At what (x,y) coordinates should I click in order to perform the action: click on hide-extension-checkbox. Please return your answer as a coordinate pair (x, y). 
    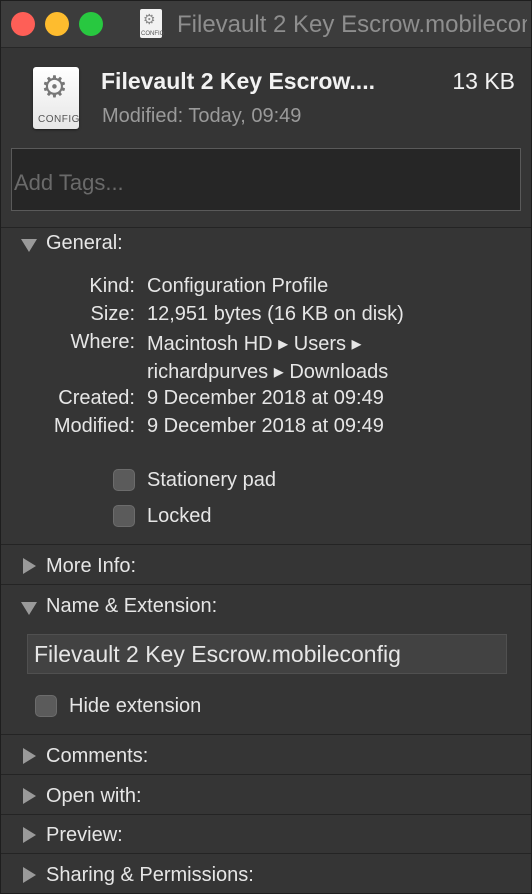
    Looking at the image, I should click on (46, 706).